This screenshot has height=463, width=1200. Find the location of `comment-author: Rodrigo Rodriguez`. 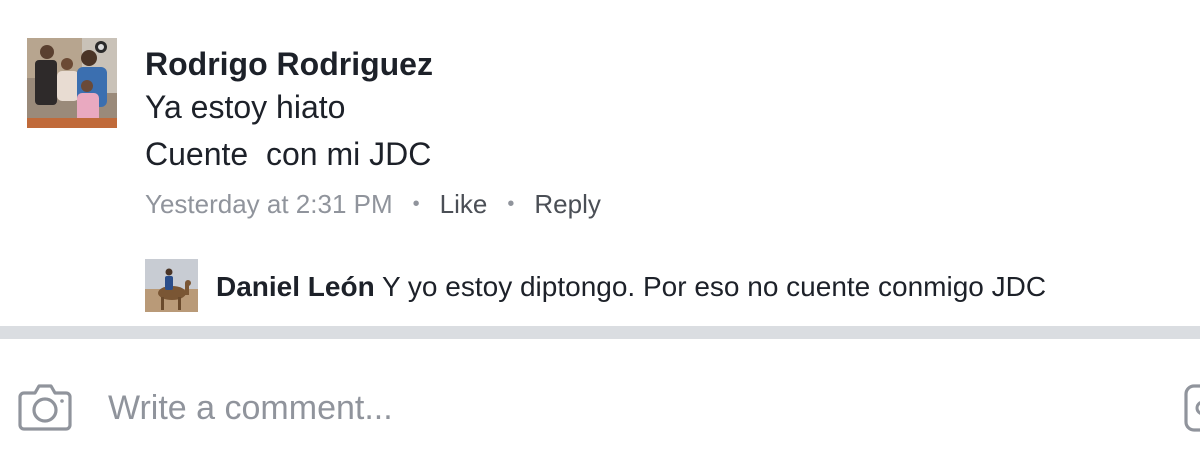

comment-author: Rodrigo Rodriguez is located at coordinates (289, 64).